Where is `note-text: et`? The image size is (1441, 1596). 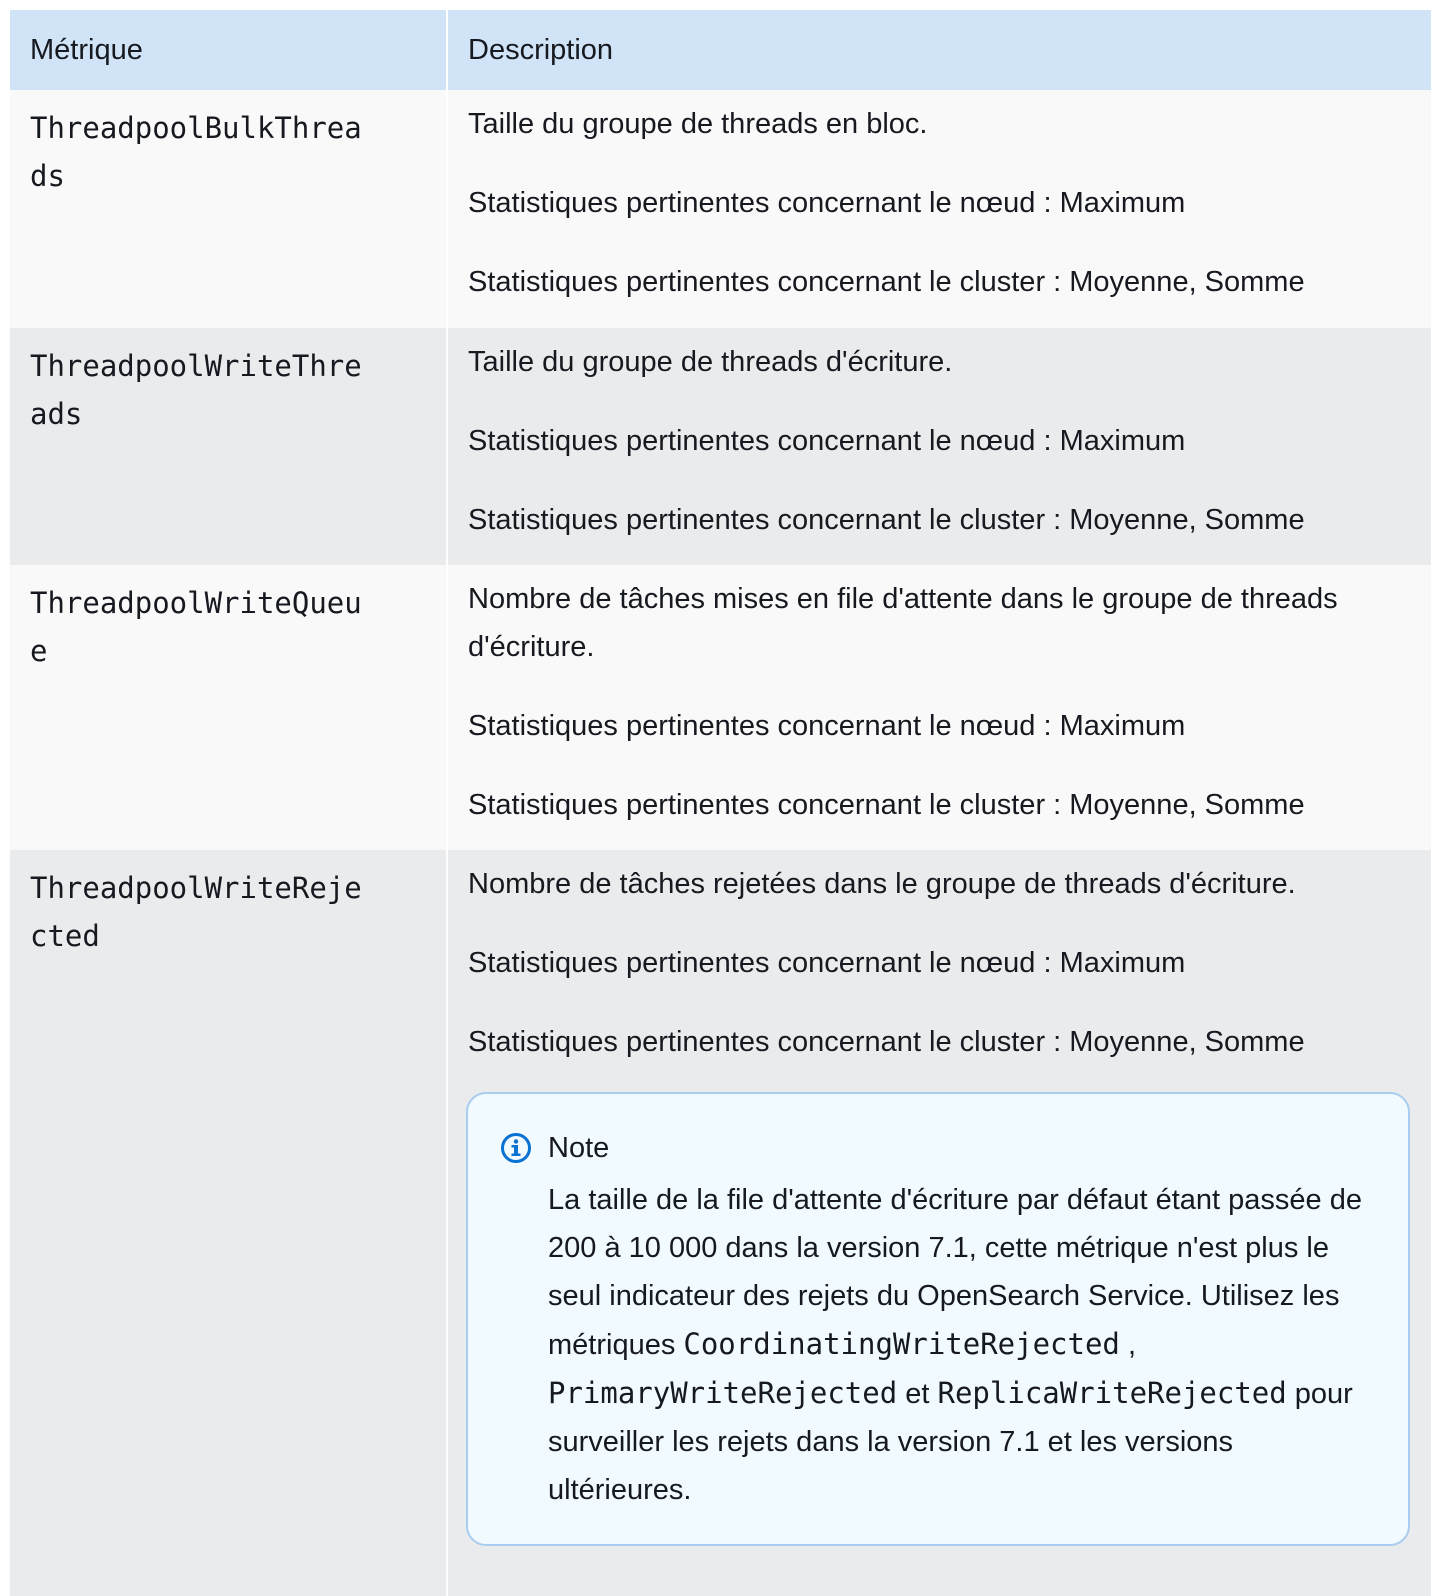 note-text: et is located at coordinates (917, 1394).